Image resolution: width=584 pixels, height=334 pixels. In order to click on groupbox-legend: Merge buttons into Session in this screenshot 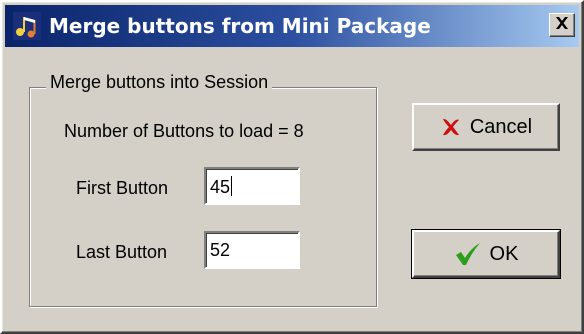, I will do `click(159, 82)`.